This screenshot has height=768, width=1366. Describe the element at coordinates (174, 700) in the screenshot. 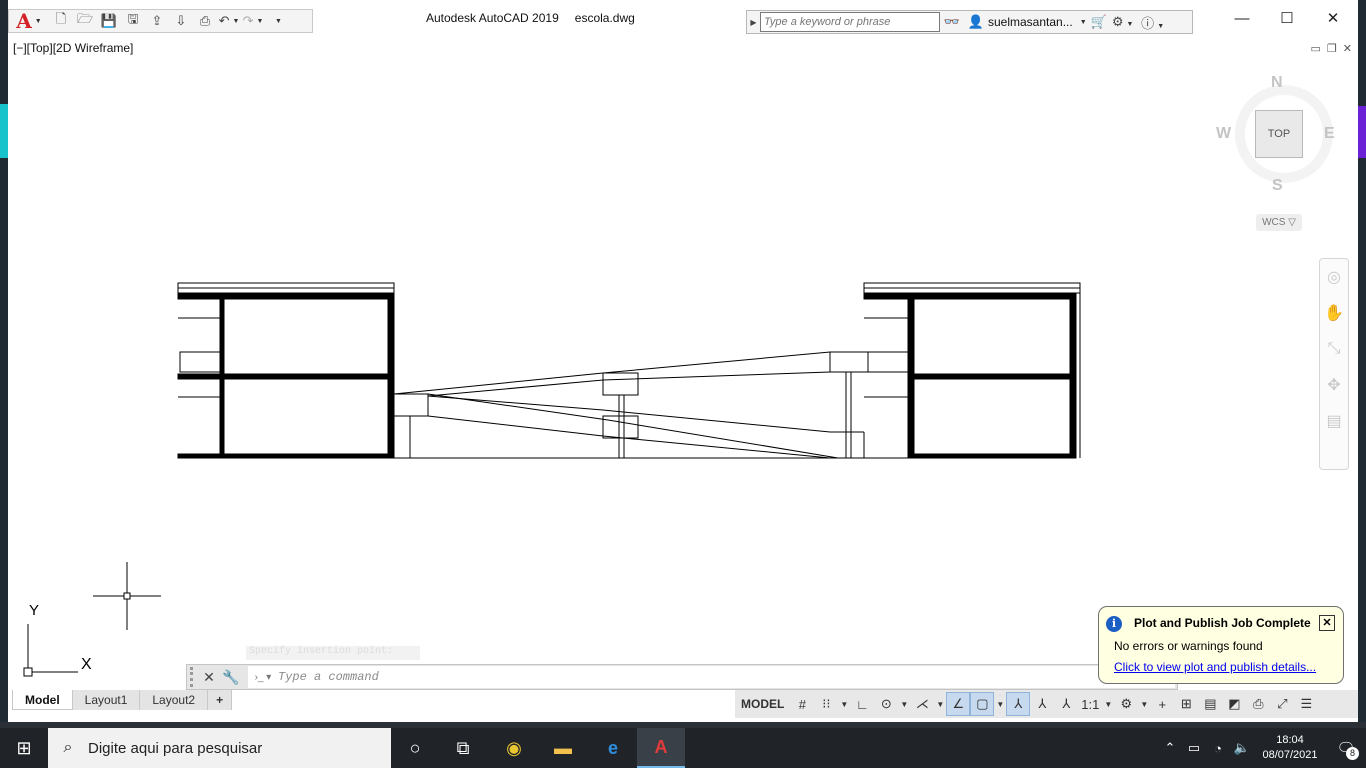

I see `tab-layout2: Layout2` at that location.